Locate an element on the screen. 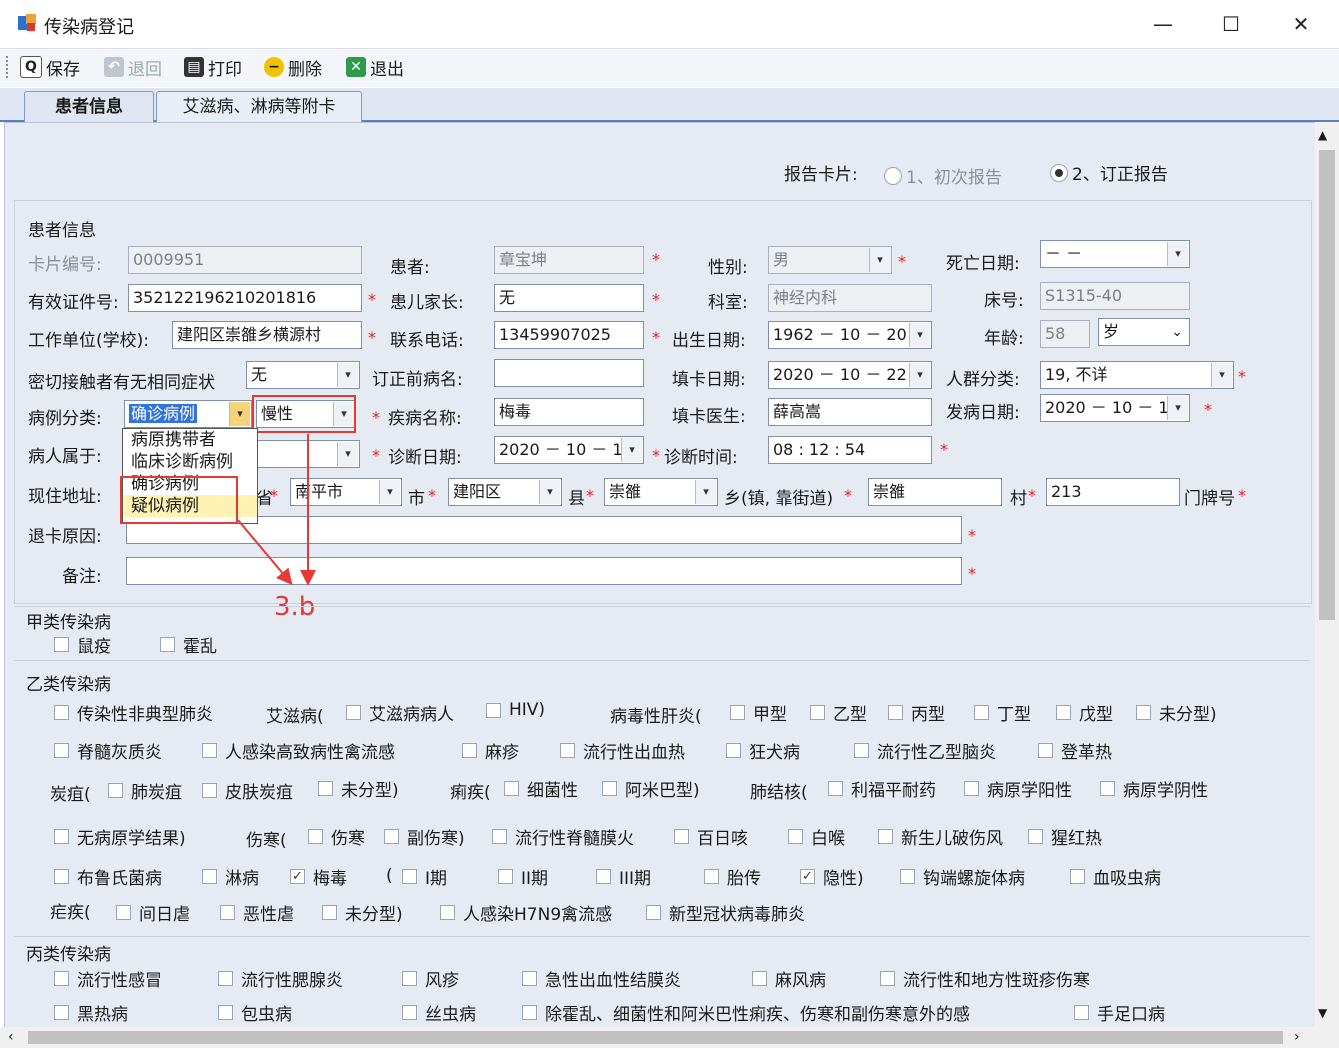 Image resolution: width=1339 pixels, height=1048 pixels. cb-kala-azar: 黑热病 is located at coordinates (91, 1012).